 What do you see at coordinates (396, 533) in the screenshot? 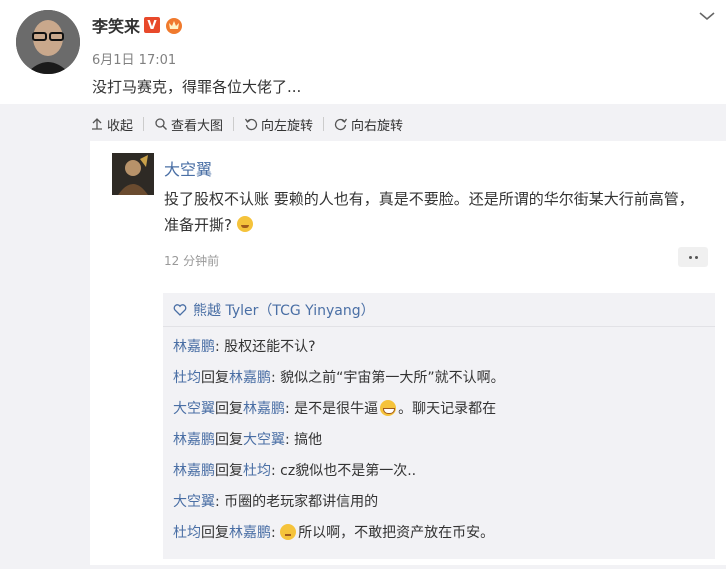
I see `reply-text-continued: 所以啊，不敢把资产放在币安。` at bounding box center [396, 533].